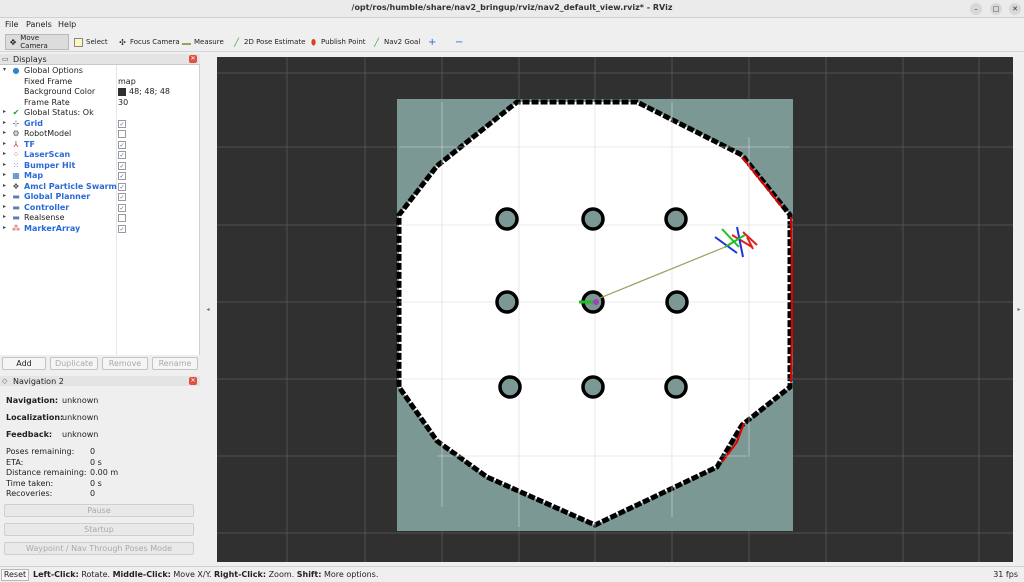  What do you see at coordinates (100, 92) in the screenshot?
I see `row-background-color: Background Color 48; 48; 48` at bounding box center [100, 92].